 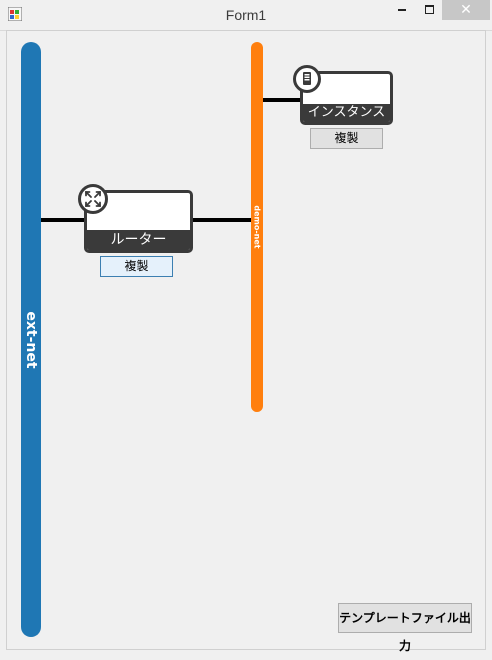 I want to click on minimize-icon, so click(x=402, y=10).